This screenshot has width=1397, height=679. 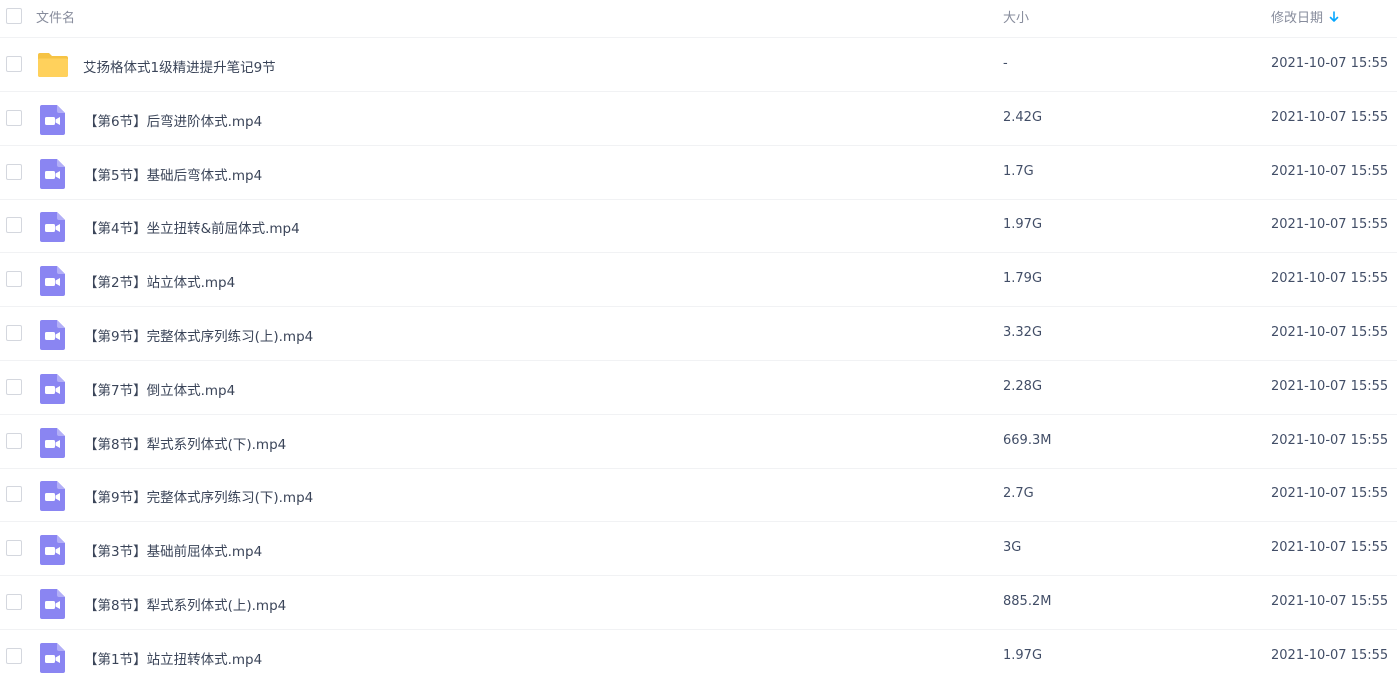 I want to click on file-name: 【第2节】站立体式.mp4, so click(x=159, y=281).